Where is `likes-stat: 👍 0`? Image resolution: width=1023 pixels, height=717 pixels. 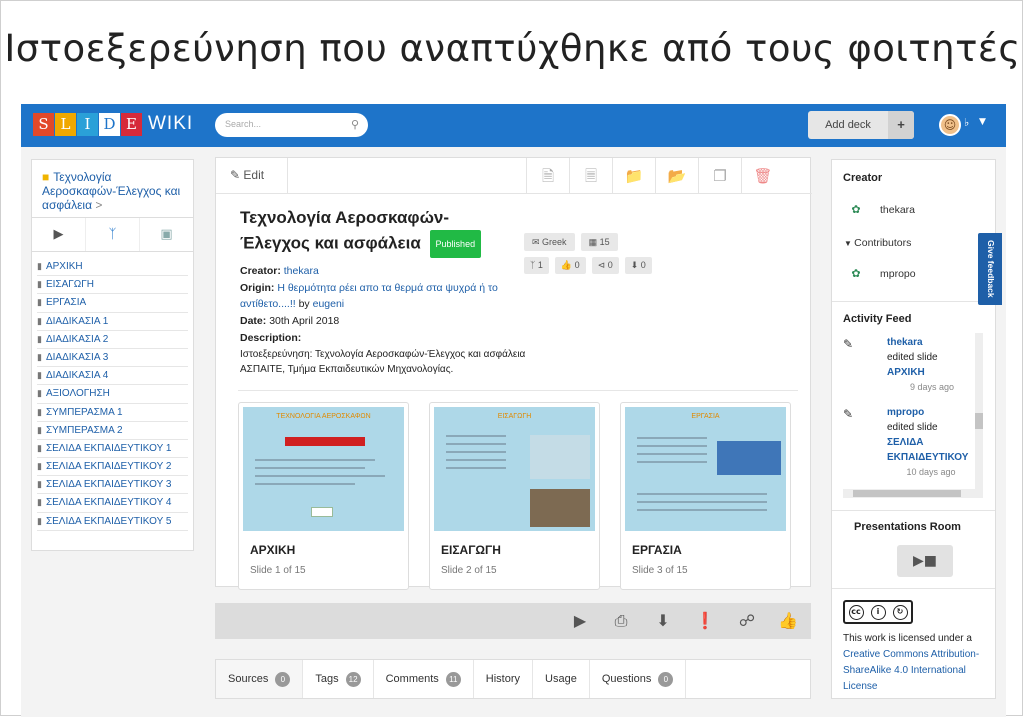 likes-stat: 👍 0 is located at coordinates (570, 265).